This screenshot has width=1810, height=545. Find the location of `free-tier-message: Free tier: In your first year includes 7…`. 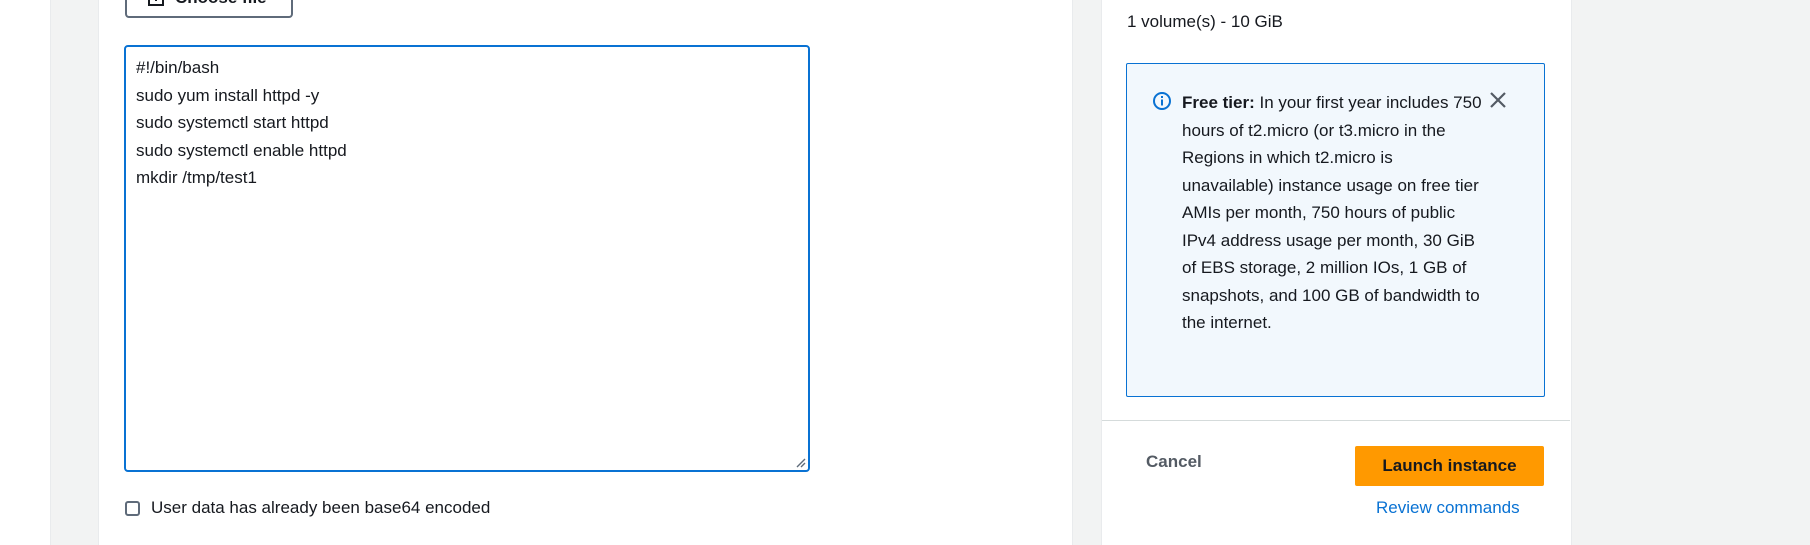

free-tier-message: Free tier: In your first year includes 7… is located at coordinates (1332, 213).